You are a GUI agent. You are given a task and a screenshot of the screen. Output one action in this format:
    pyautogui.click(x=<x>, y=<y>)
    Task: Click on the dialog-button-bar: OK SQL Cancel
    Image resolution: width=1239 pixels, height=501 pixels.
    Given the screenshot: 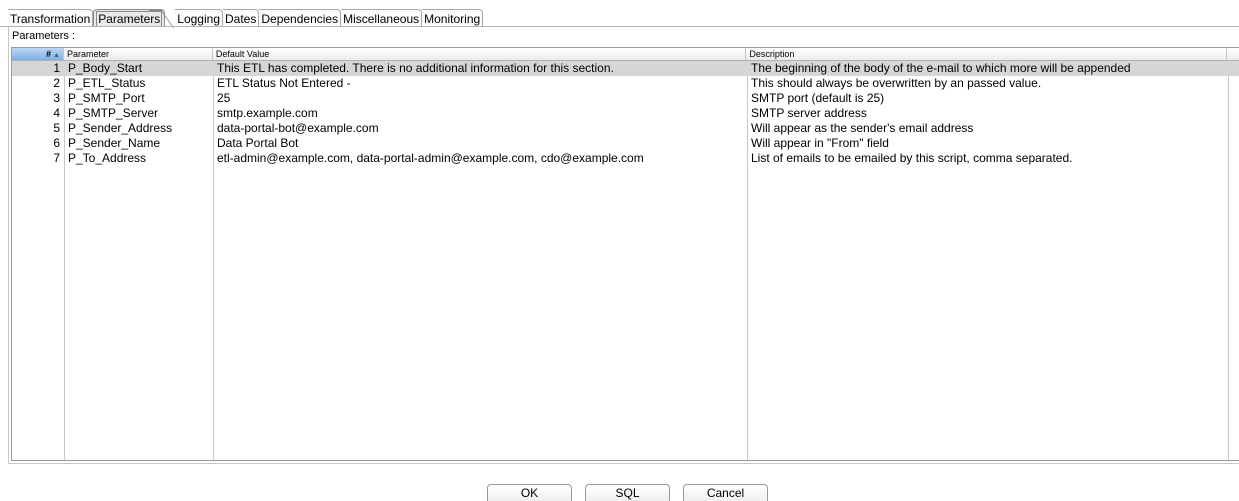 What is the action you would take?
    pyautogui.click(x=619, y=492)
    